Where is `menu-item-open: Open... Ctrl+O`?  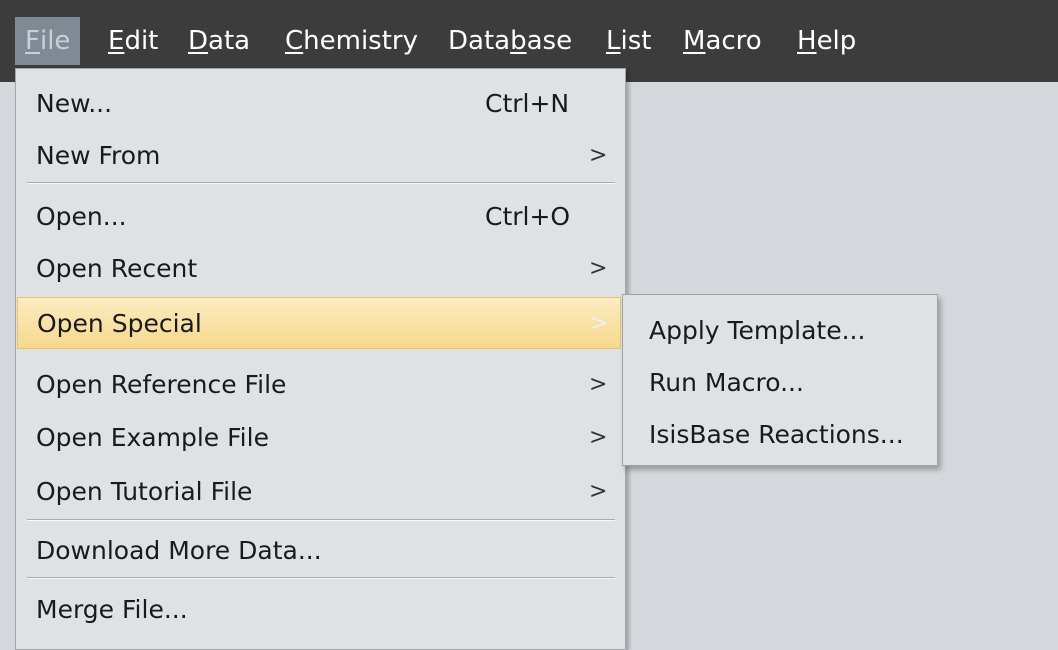
menu-item-open: Open... Ctrl+O is located at coordinates (320, 217).